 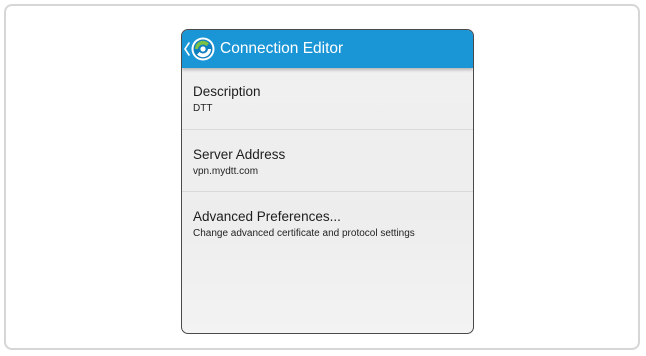 I want to click on app-logo-icon, so click(x=203, y=49).